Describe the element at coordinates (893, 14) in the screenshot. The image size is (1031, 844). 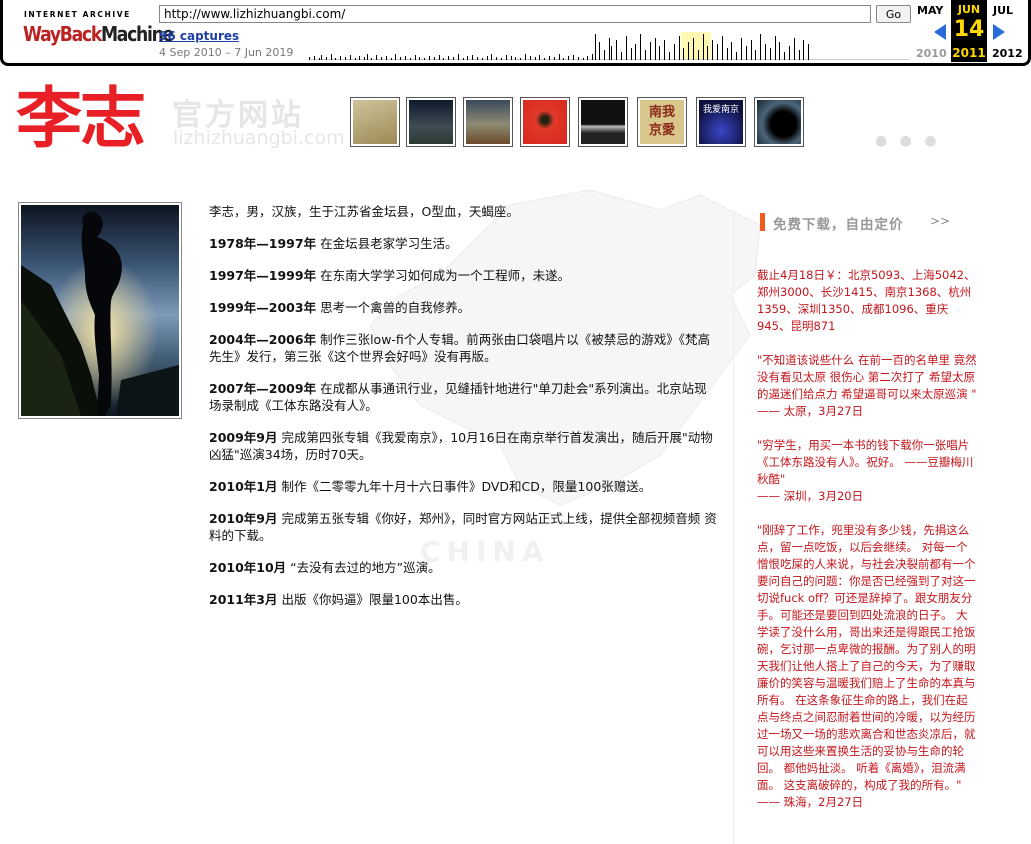
I see `go-button: Go` at that location.